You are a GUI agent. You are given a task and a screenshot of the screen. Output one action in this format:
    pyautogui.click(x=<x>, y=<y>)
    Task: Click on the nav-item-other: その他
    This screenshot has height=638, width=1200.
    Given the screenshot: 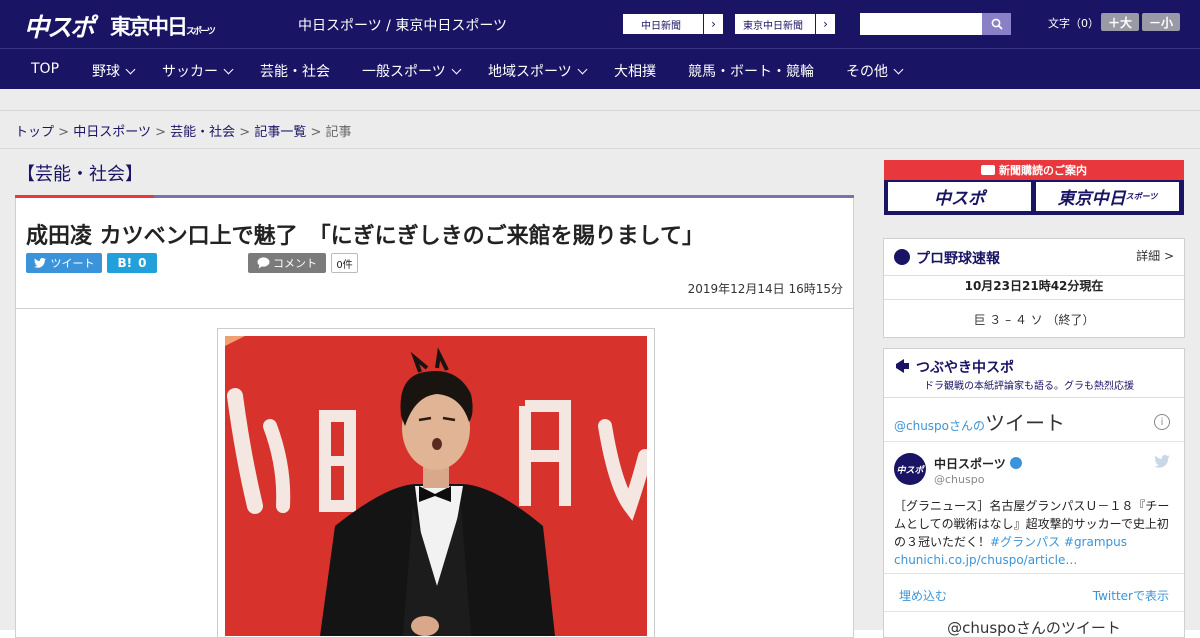 What is the action you would take?
    pyautogui.click(x=875, y=71)
    